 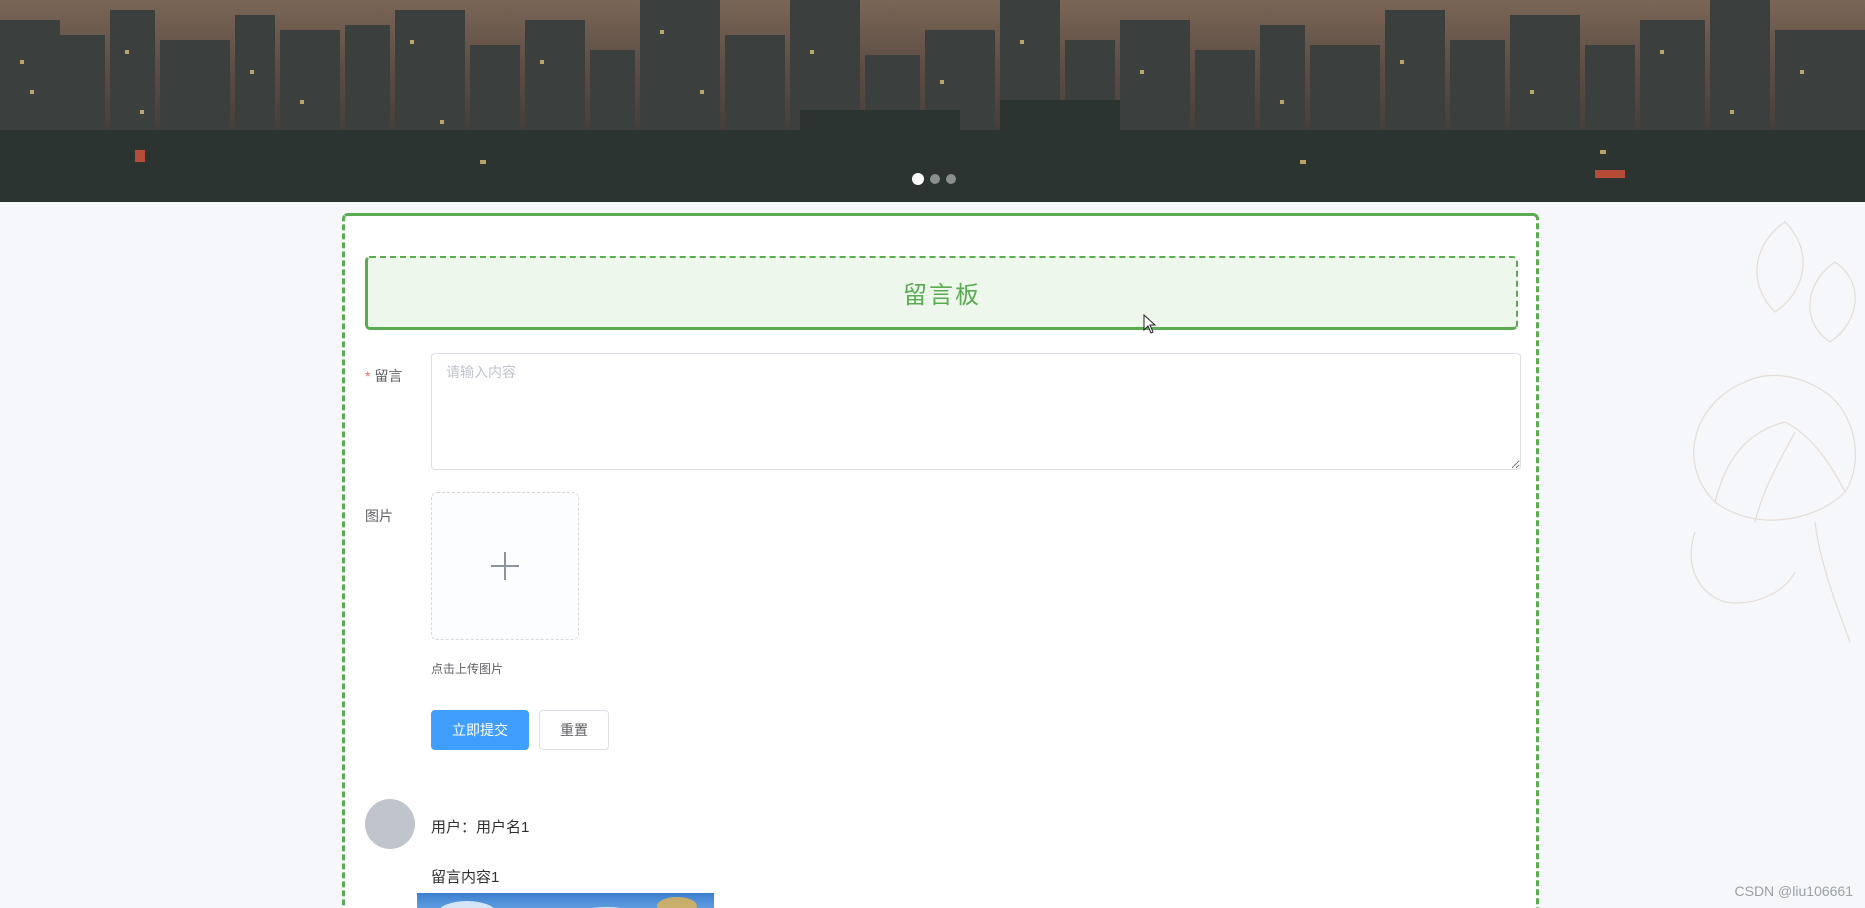 What do you see at coordinates (1794, 891) in the screenshot?
I see `watermark-text: CSDN @liu106661` at bounding box center [1794, 891].